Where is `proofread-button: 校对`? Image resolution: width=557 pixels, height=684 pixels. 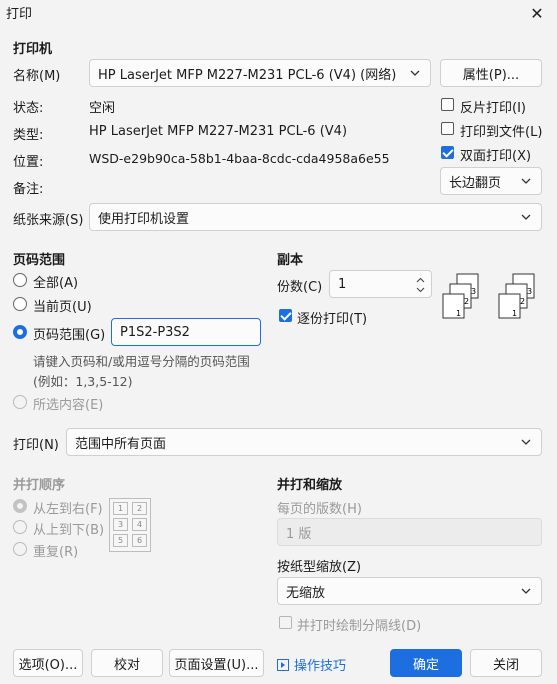
proofread-button: 校对 is located at coordinates (127, 663).